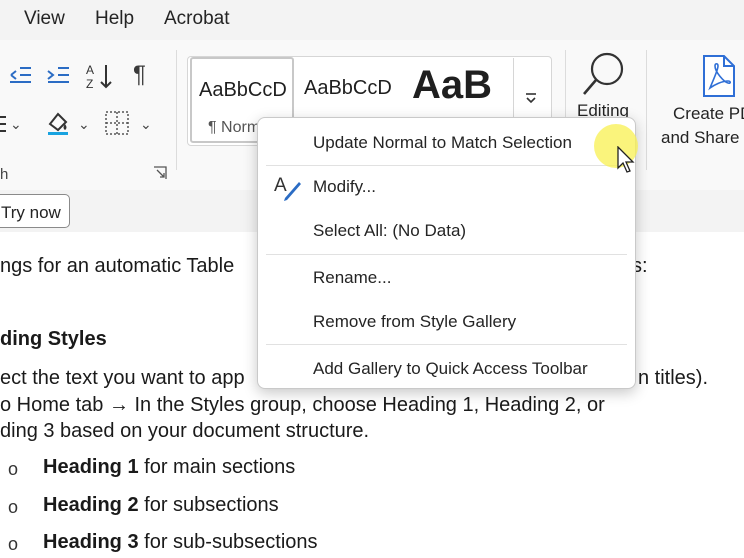  I want to click on borders-icon, so click(117, 125).